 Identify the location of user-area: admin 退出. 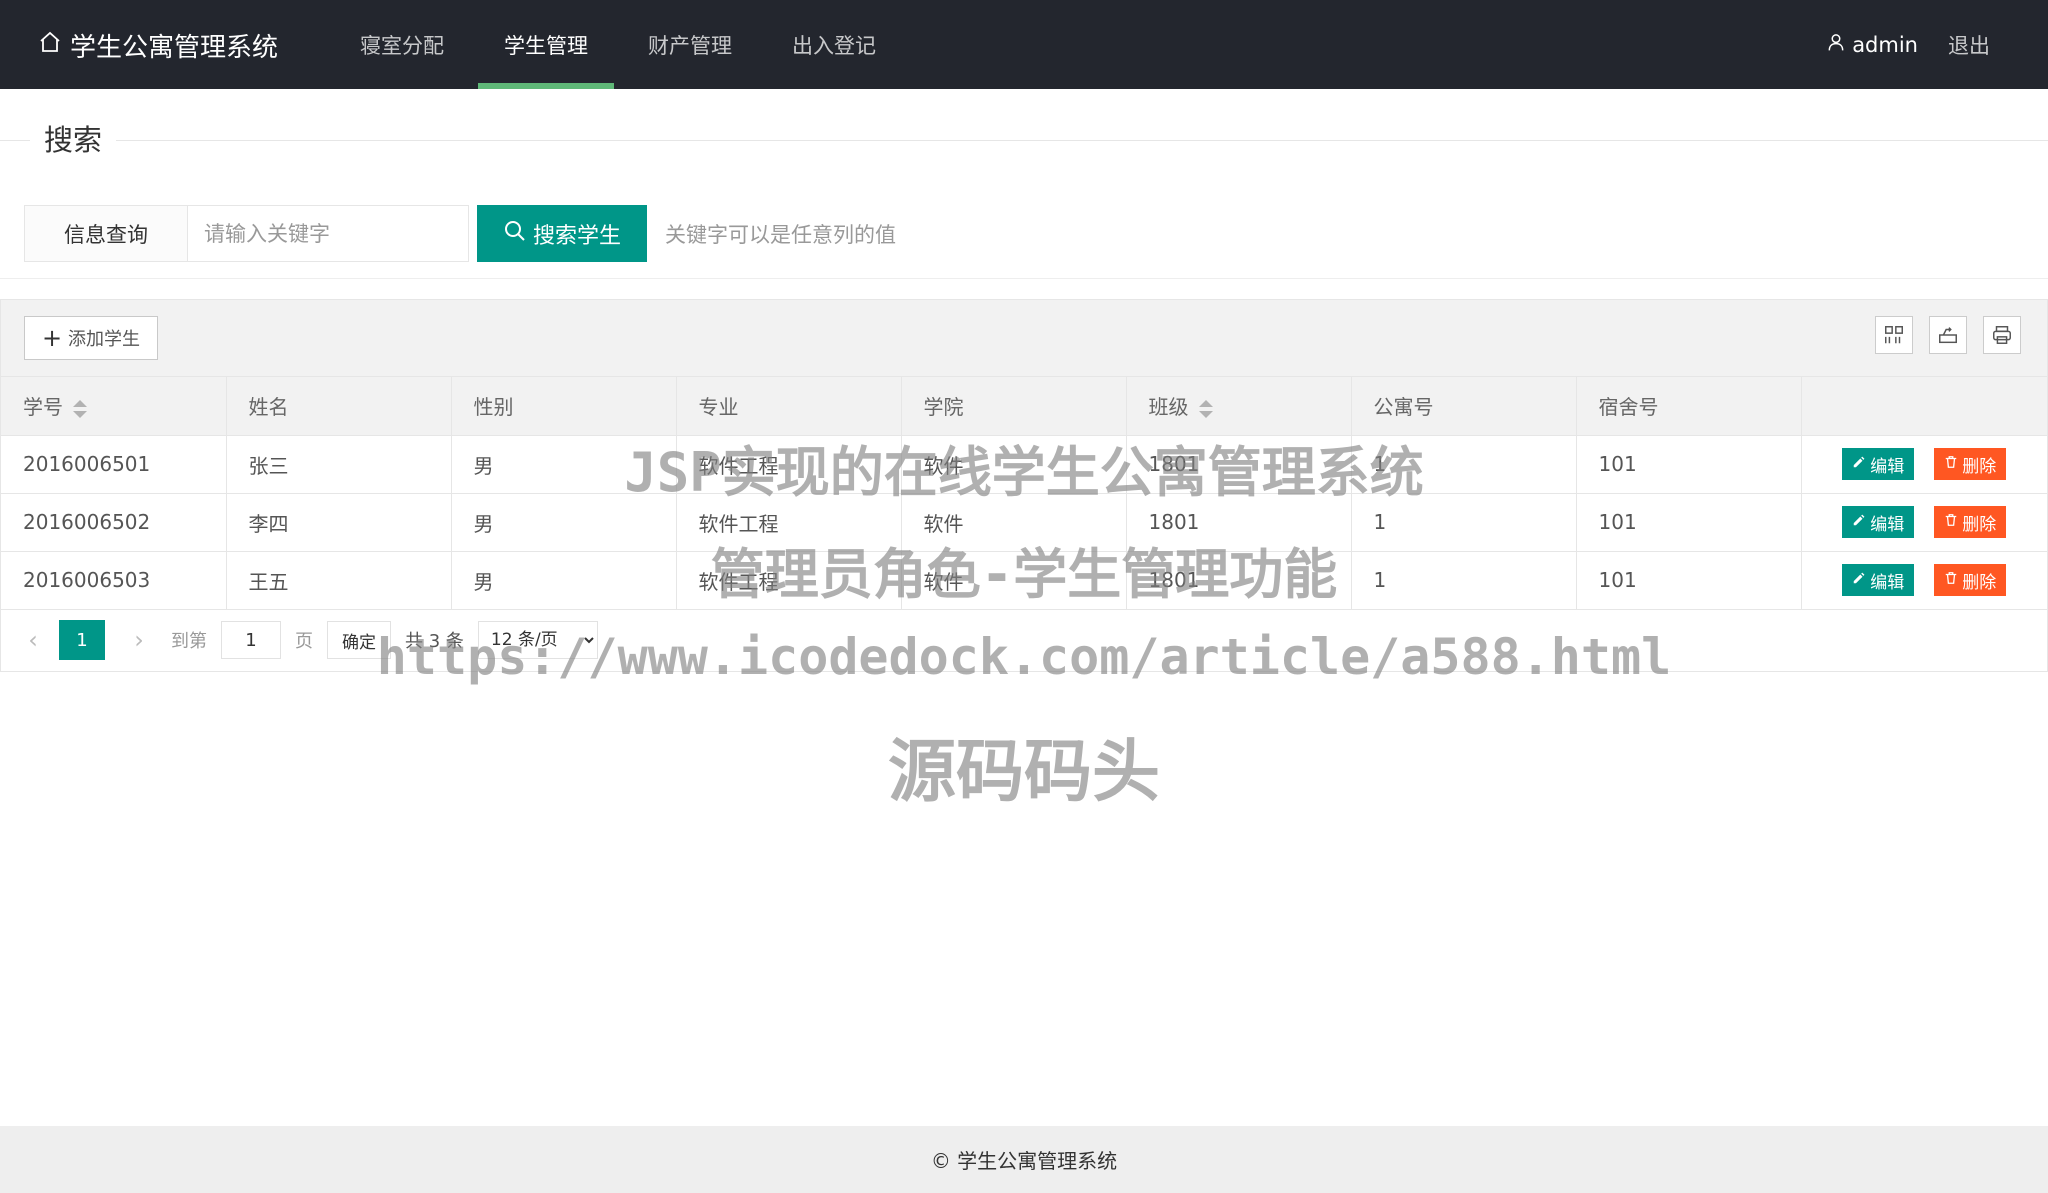
(1908, 44).